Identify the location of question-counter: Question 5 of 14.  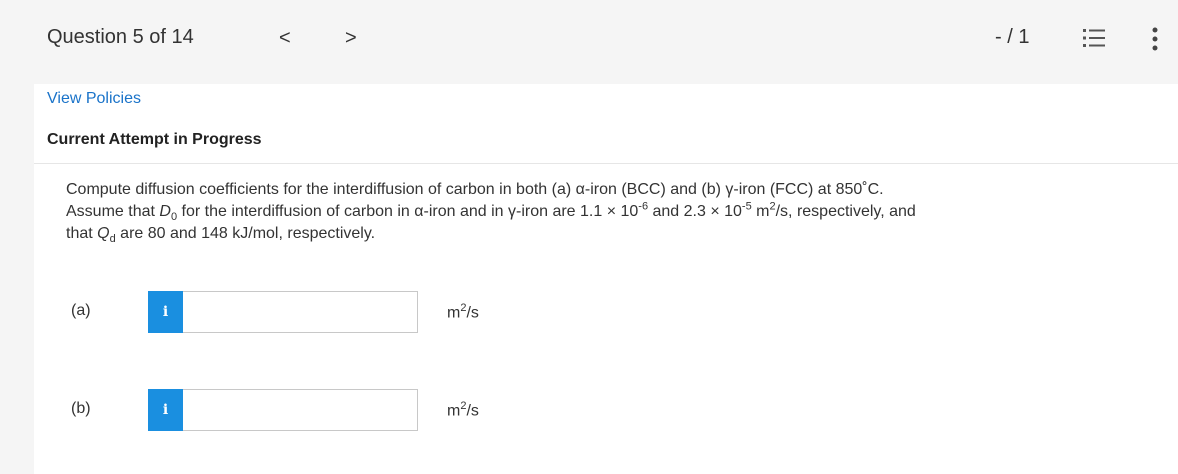
(120, 37).